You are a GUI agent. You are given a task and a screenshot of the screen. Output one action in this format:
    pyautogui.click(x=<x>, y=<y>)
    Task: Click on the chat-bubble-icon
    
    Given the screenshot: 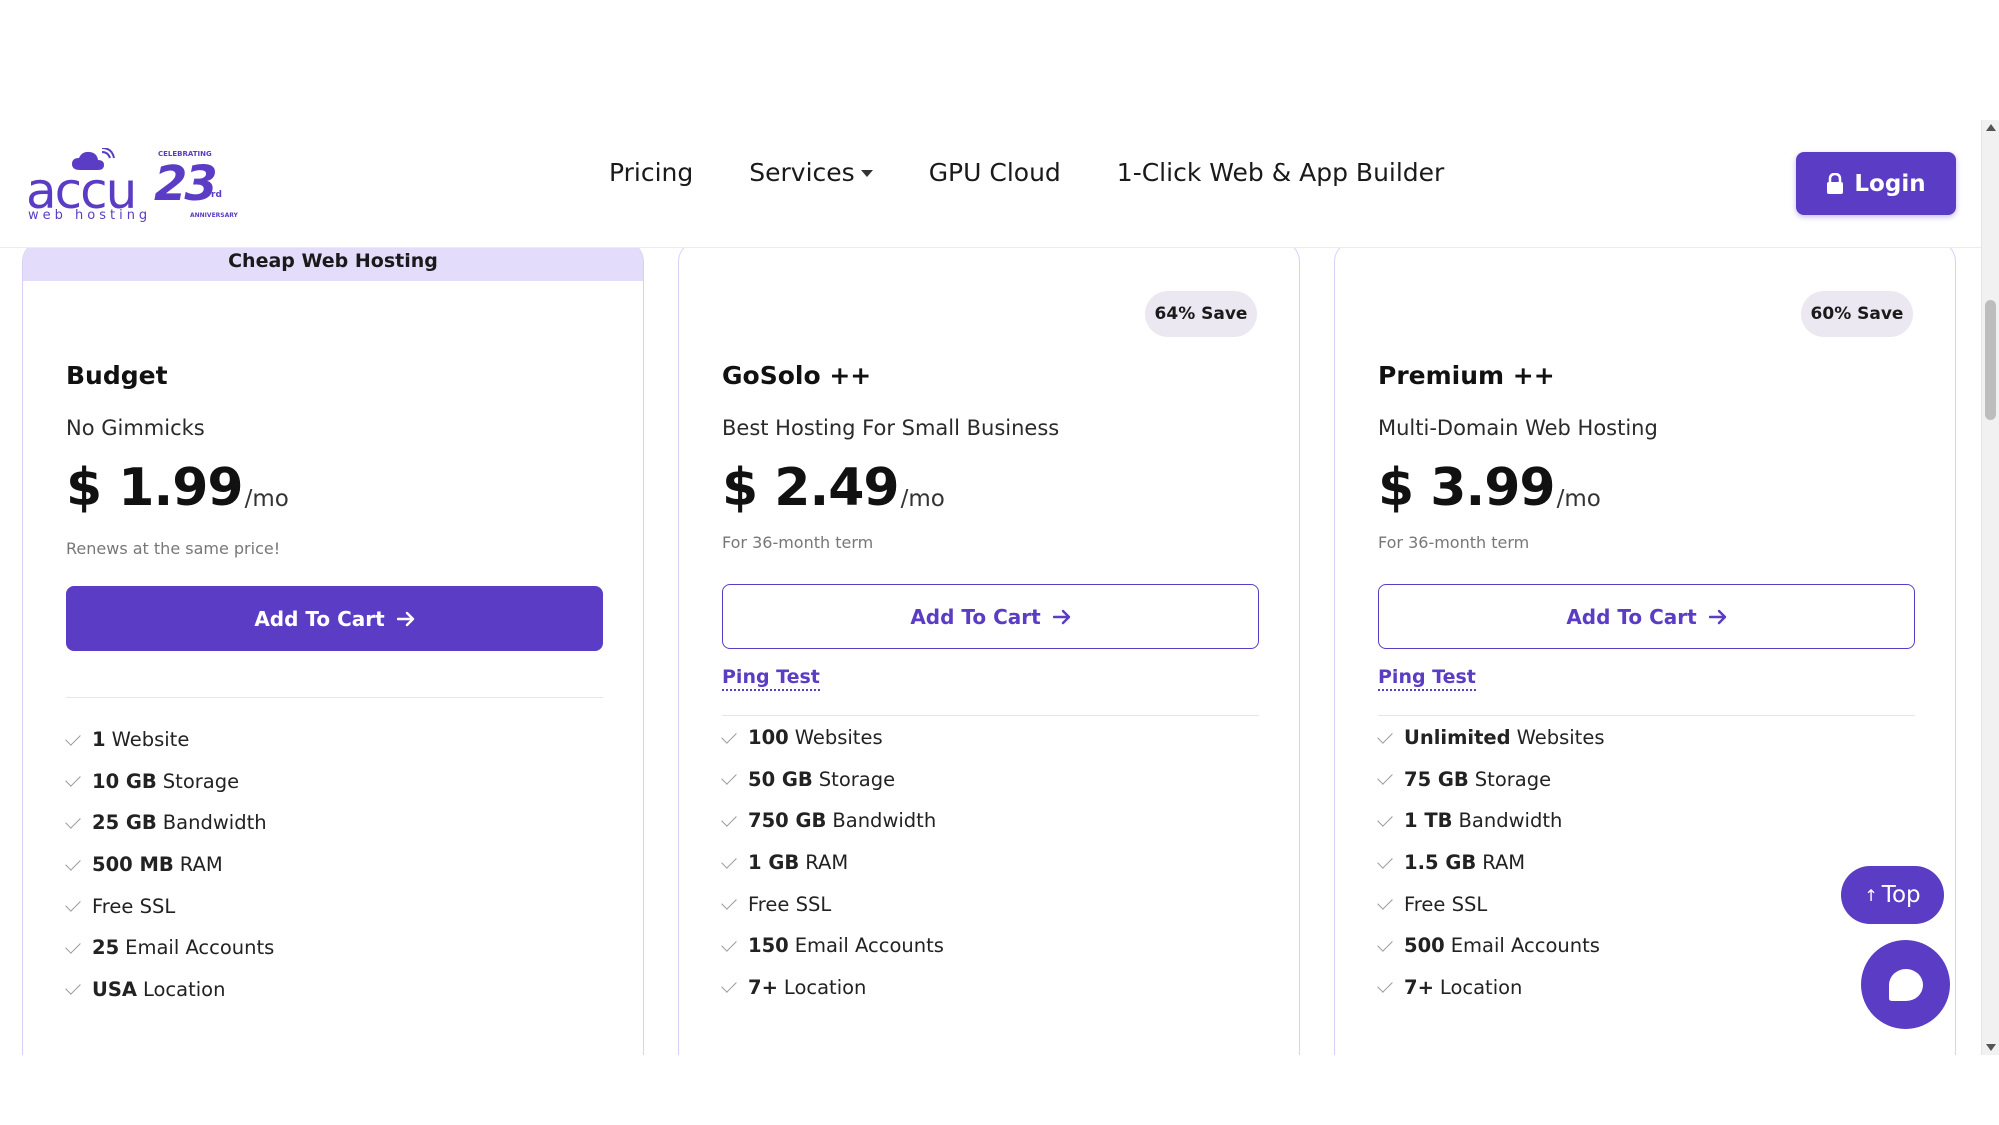 What is the action you would take?
    pyautogui.click(x=1905, y=984)
    